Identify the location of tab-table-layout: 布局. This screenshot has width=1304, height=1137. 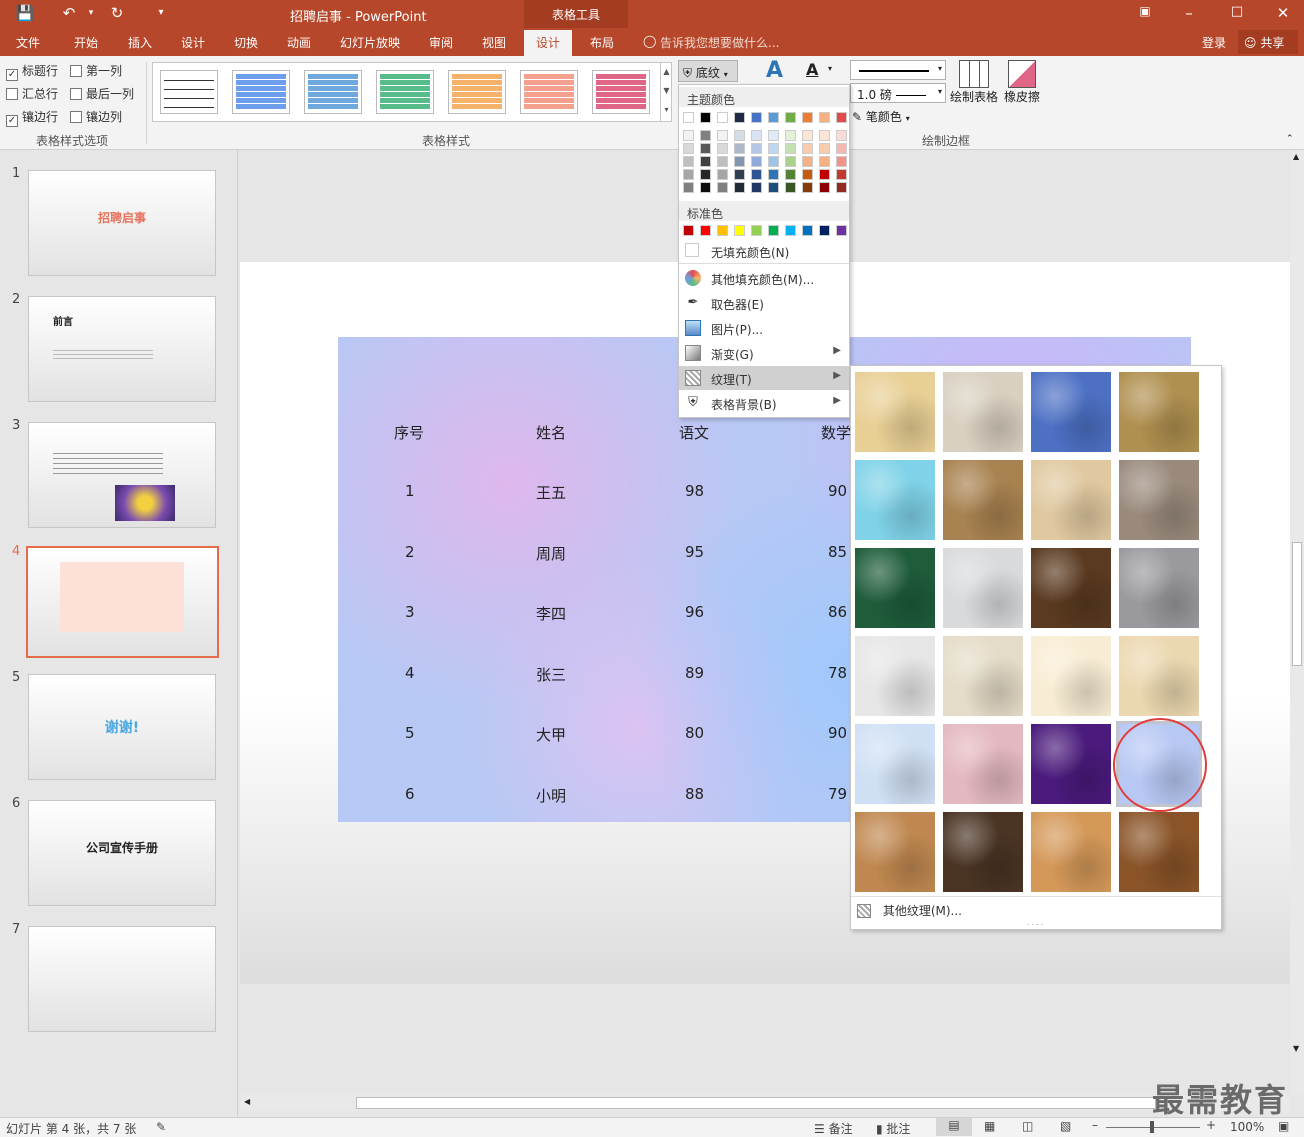
(602, 42).